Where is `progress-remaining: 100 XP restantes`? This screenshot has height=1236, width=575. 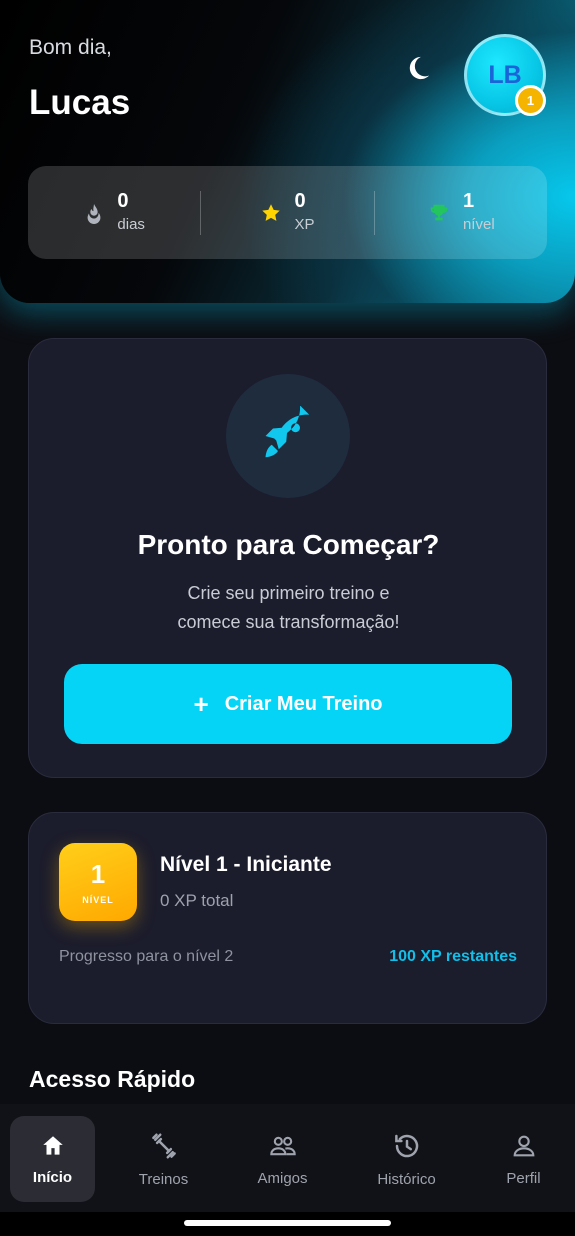
progress-remaining: 100 XP restantes is located at coordinates (453, 956).